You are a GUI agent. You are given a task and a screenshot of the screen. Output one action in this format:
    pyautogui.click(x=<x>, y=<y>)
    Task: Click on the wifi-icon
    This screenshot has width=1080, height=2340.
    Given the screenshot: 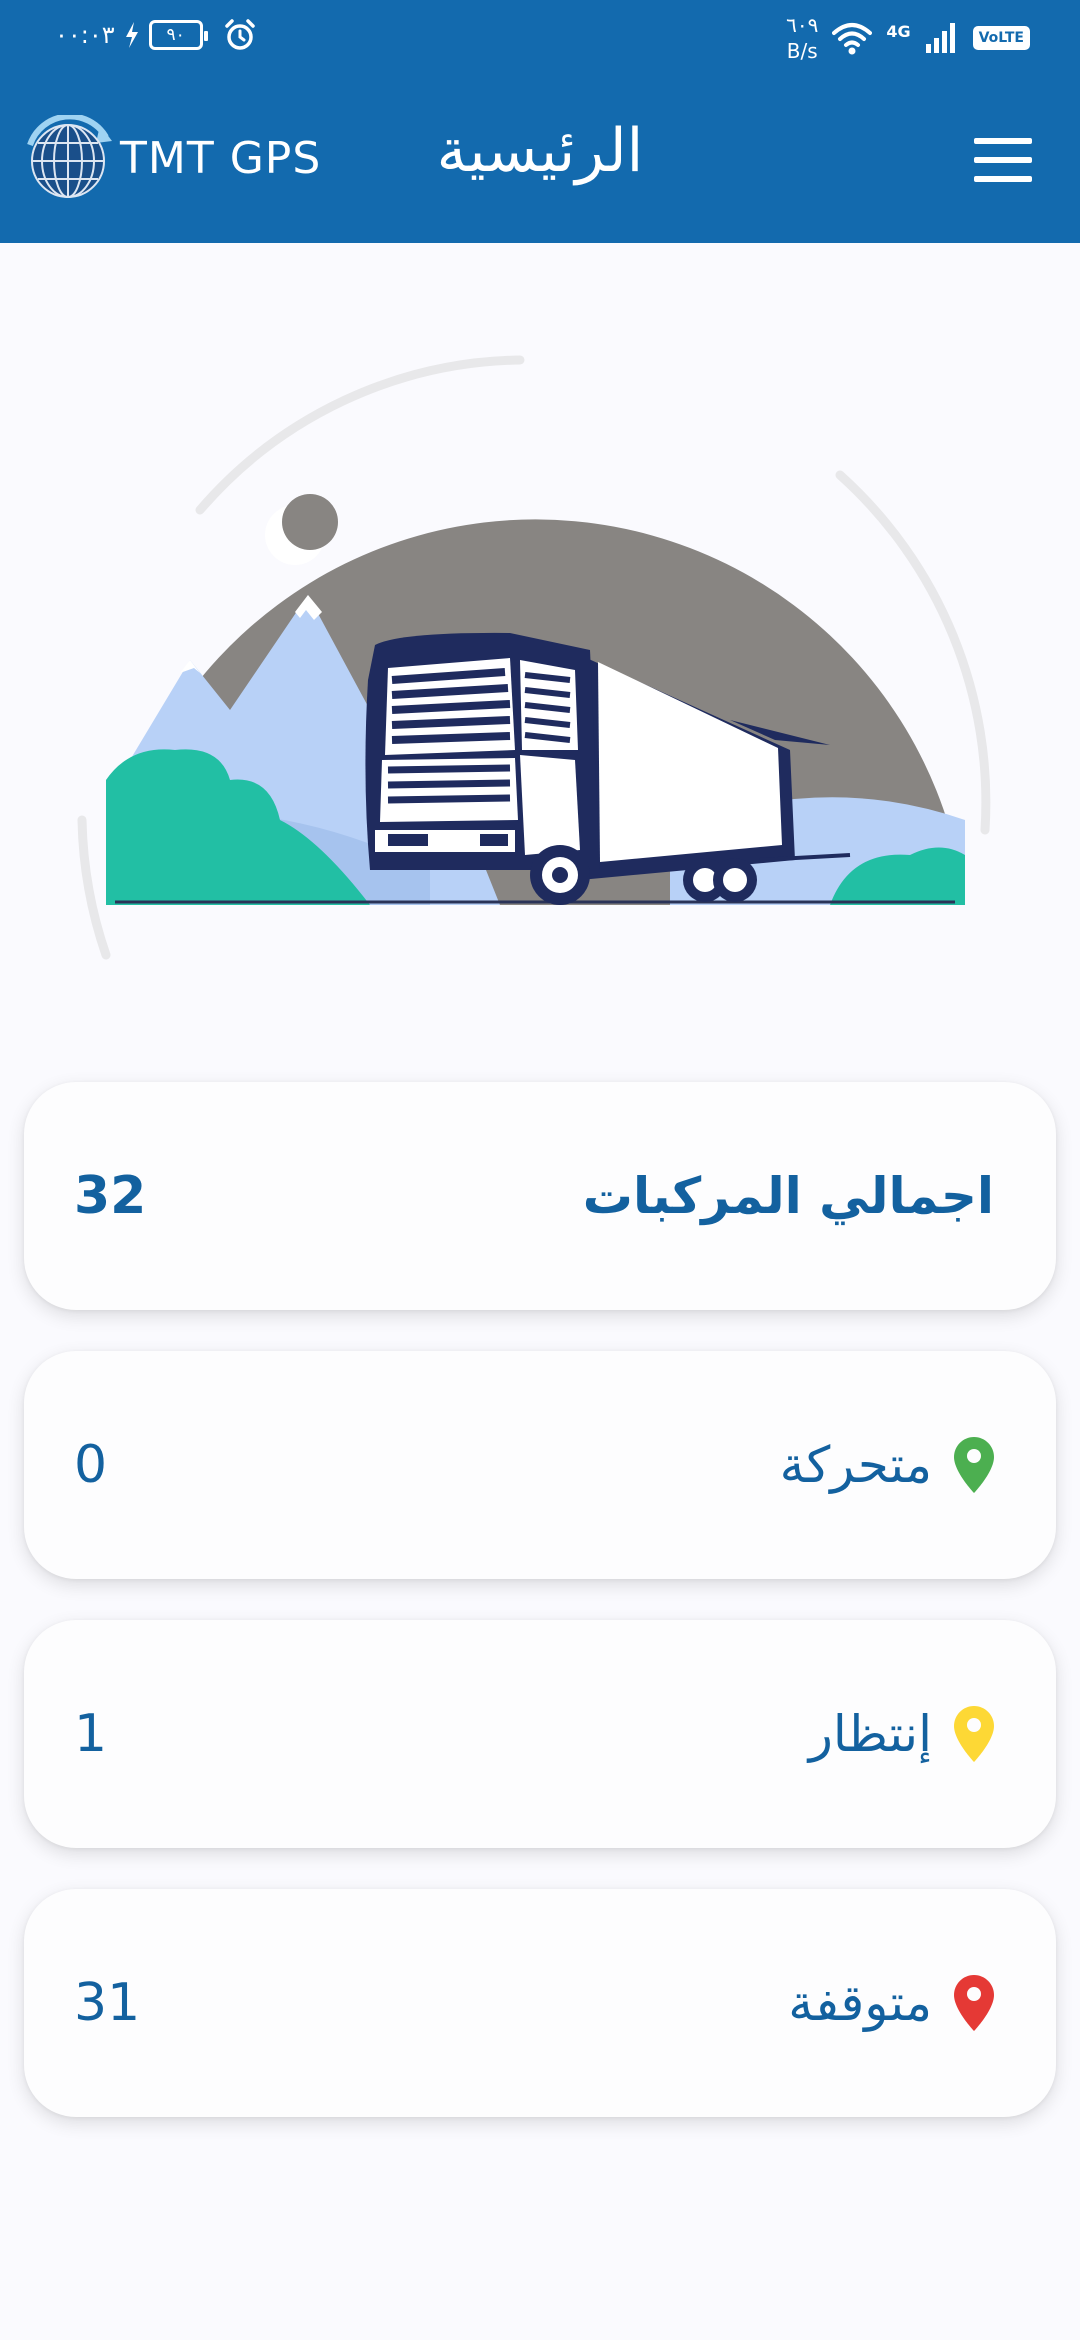 What is the action you would take?
    pyautogui.click(x=852, y=39)
    